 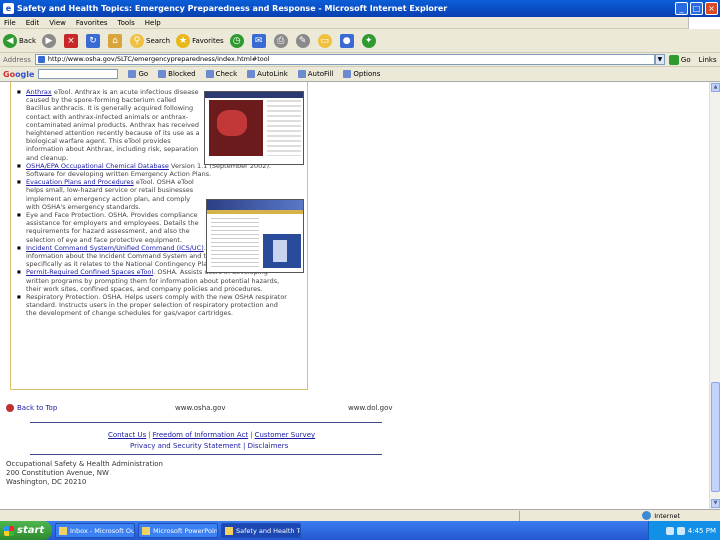 I want to click on search-icon: ⚲, so click(x=137, y=40).